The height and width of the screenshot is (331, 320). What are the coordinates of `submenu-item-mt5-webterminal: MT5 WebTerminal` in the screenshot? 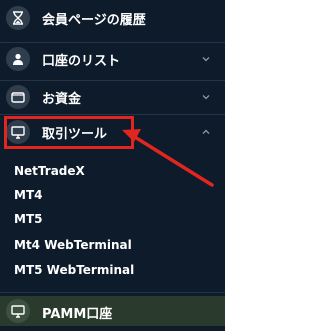 It's located at (74, 270).